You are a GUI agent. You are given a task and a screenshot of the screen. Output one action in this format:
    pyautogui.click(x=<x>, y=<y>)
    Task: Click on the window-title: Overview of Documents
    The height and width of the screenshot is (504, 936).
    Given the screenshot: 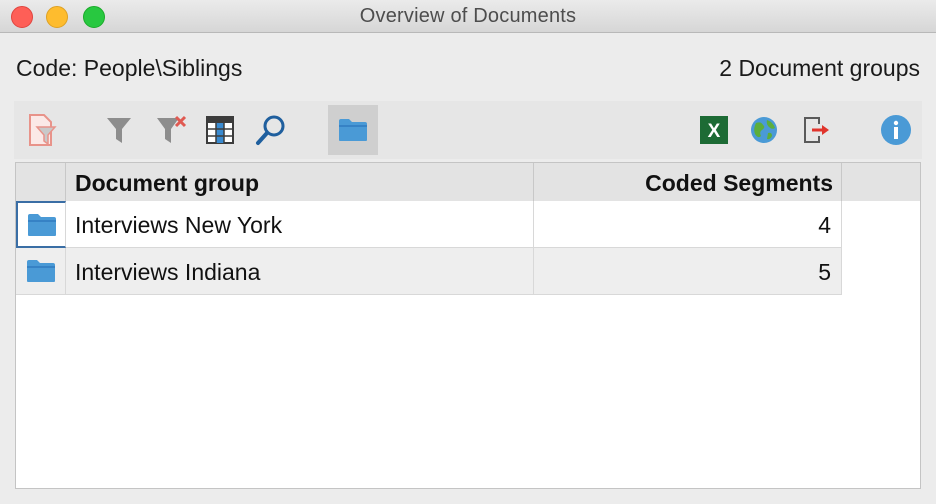 What is the action you would take?
    pyautogui.click(x=468, y=16)
    